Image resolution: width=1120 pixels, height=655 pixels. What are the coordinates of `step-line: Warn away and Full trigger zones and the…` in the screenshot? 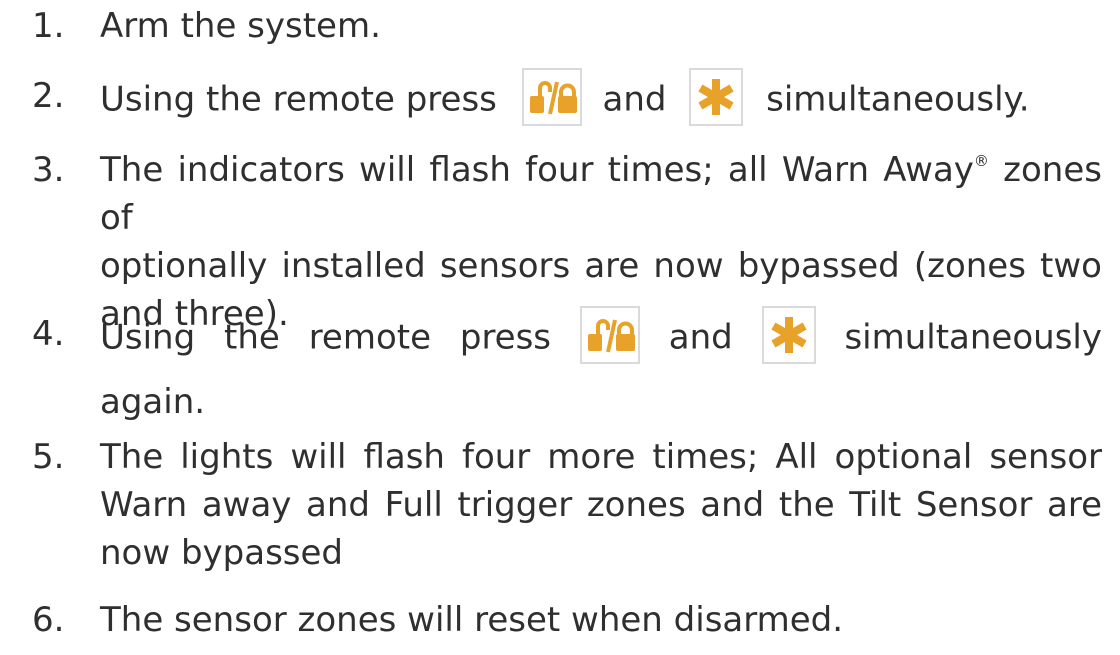 It's located at (601, 505).